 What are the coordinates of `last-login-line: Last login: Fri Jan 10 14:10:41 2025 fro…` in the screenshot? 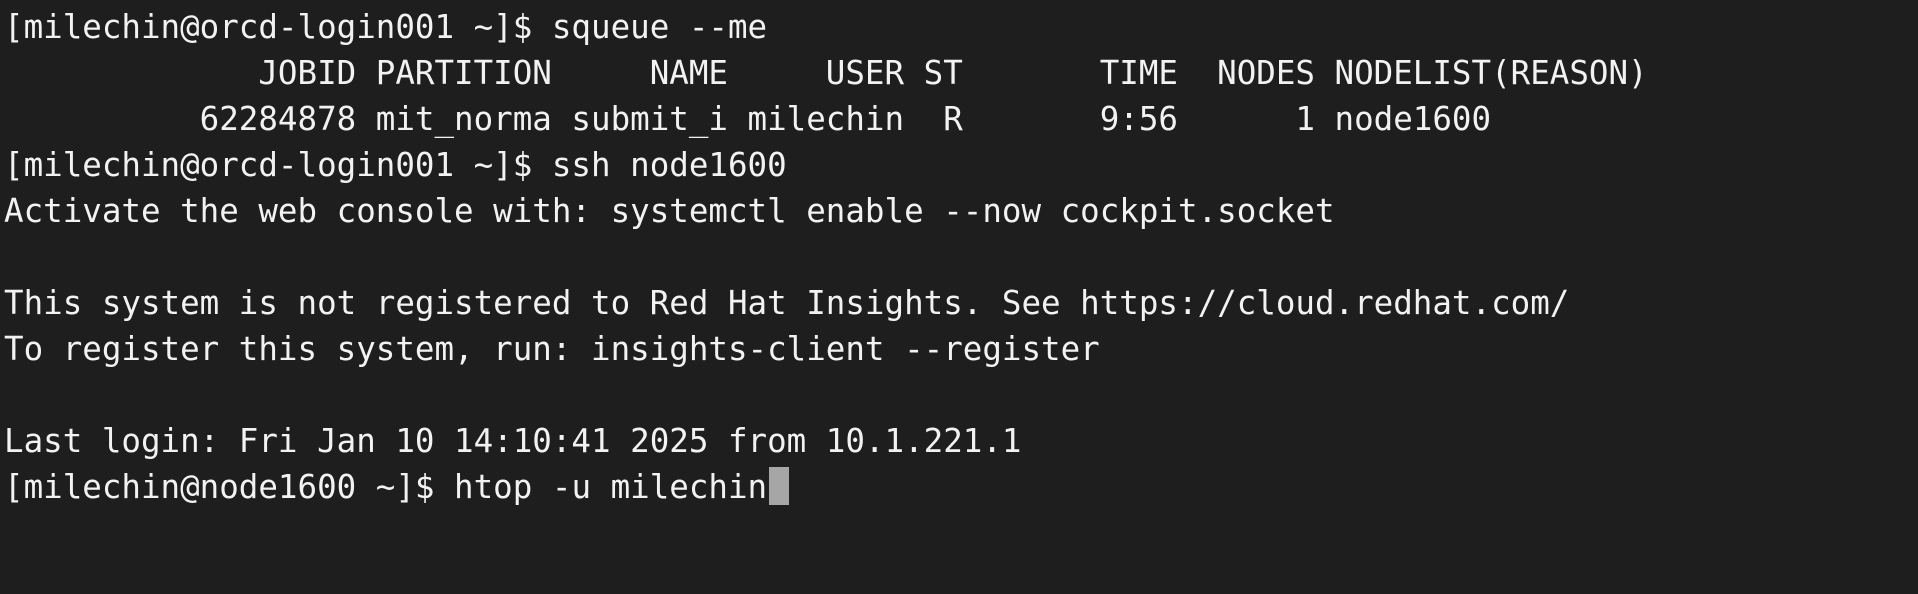 It's located at (513, 441).